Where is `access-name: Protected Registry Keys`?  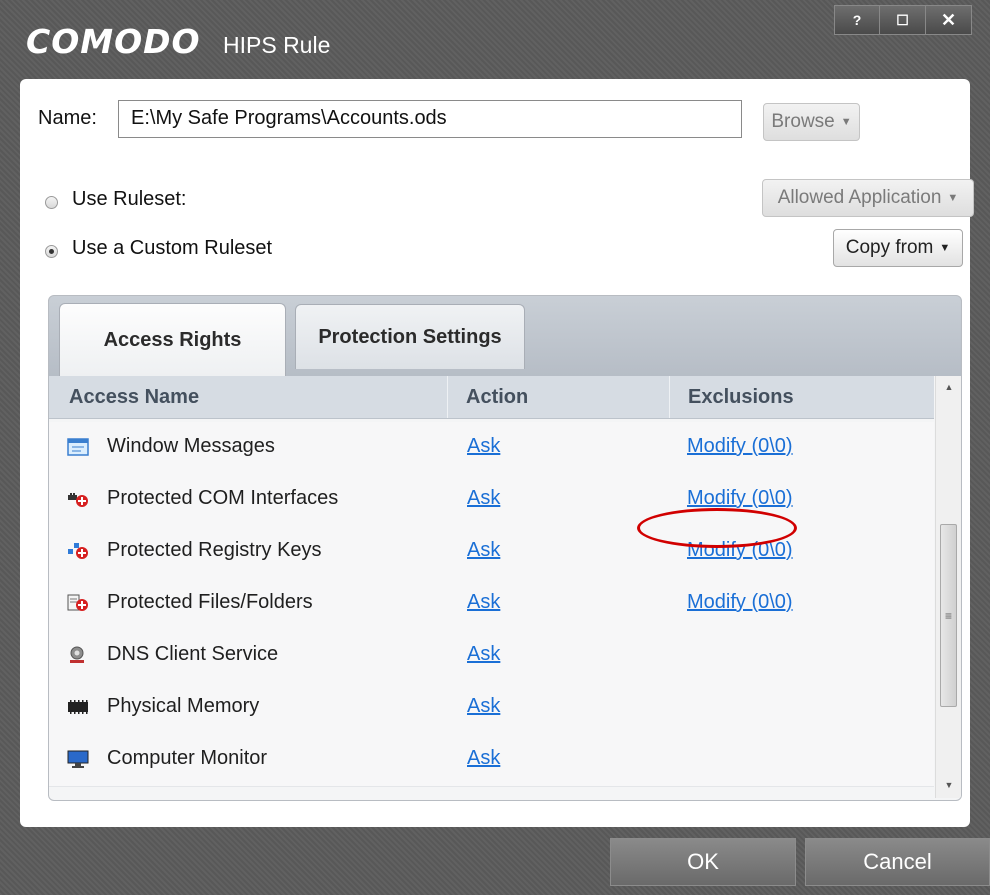
access-name: Protected Registry Keys is located at coordinates (214, 550).